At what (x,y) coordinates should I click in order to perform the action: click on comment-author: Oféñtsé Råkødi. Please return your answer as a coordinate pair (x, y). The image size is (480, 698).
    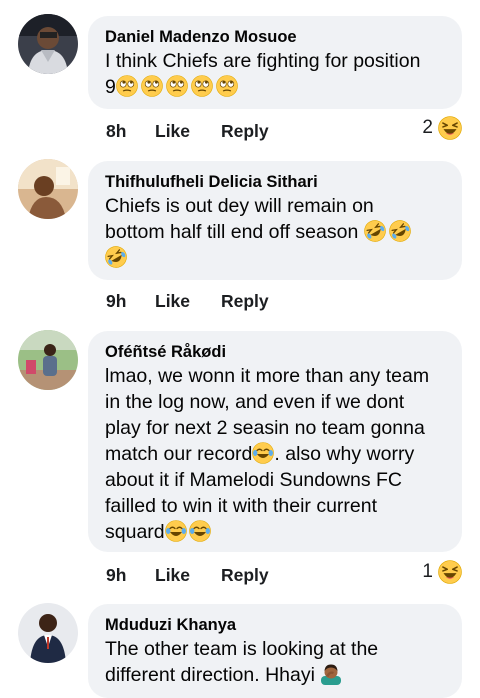
    Looking at the image, I should click on (275, 352).